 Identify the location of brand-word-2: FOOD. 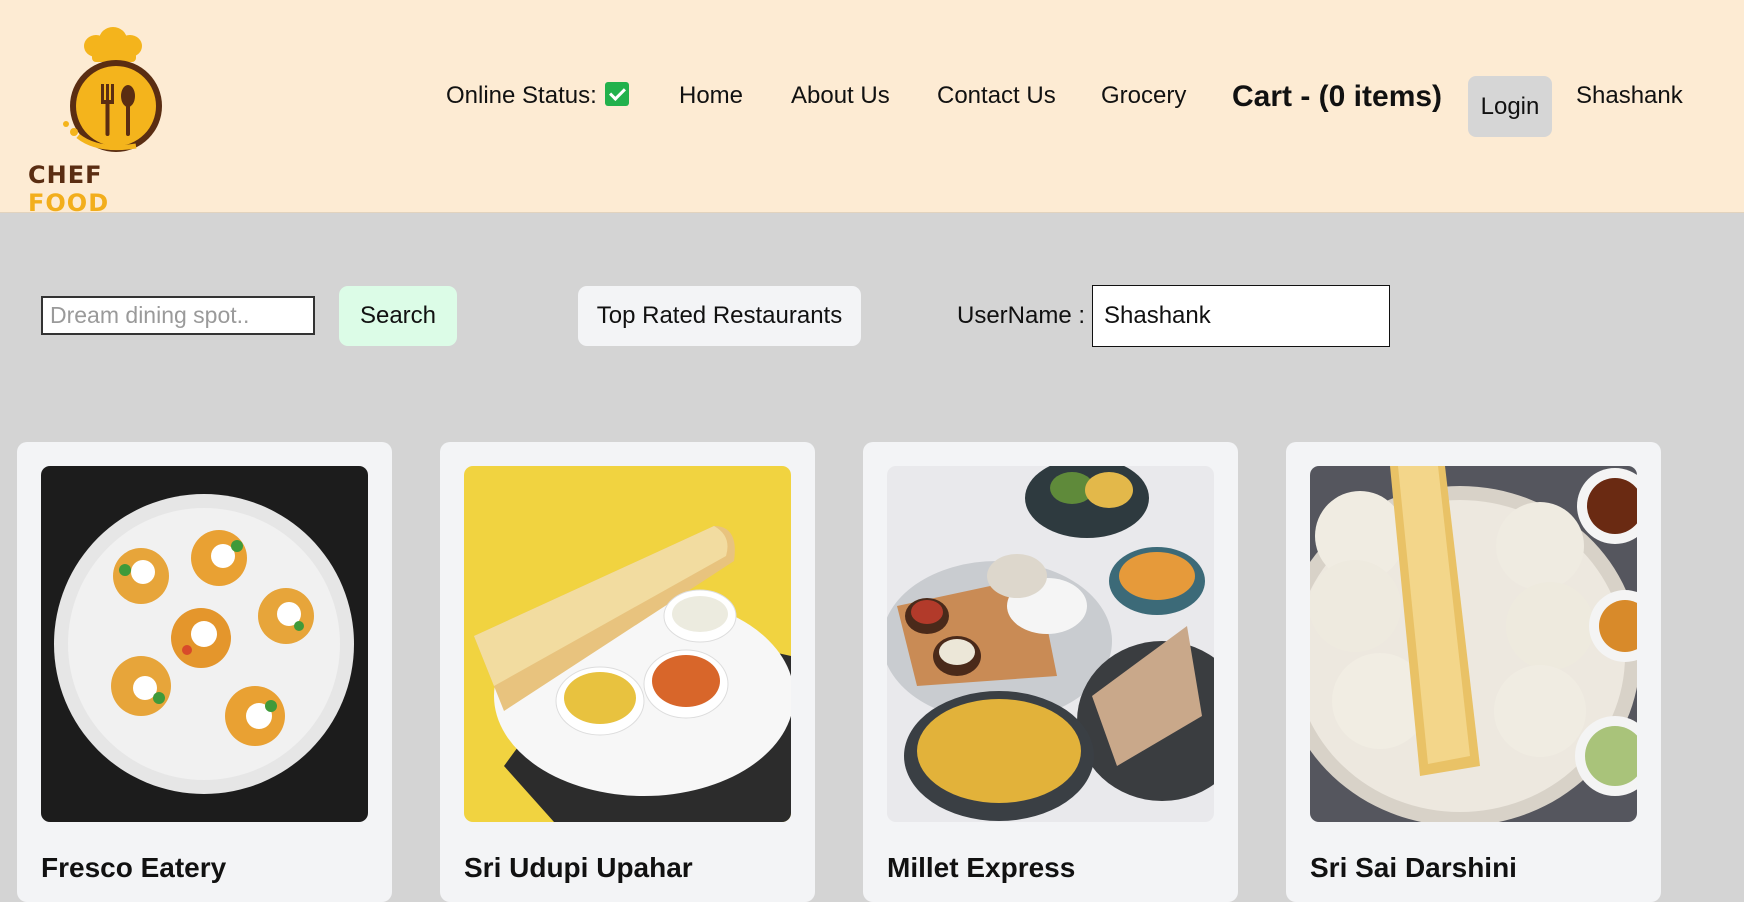
(69, 203).